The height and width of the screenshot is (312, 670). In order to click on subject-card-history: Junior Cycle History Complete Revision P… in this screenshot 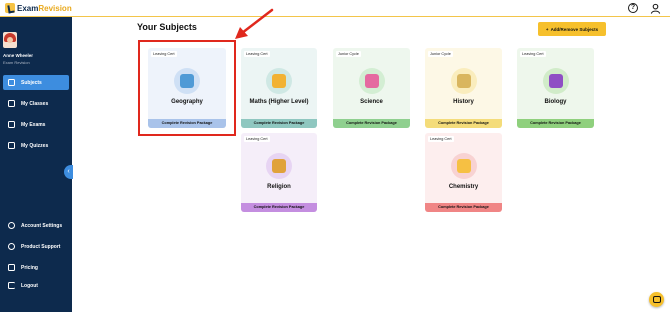, I will do `click(463, 88)`.